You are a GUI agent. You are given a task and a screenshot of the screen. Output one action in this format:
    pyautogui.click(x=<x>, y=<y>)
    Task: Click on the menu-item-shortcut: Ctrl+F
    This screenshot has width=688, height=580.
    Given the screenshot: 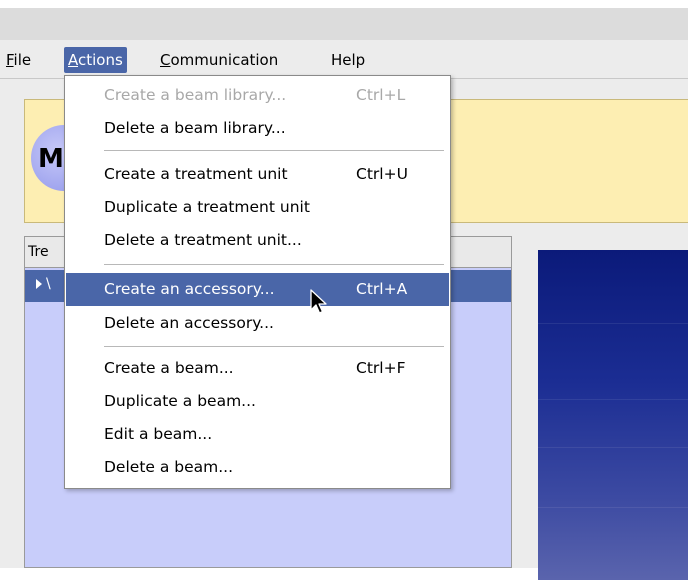 What is the action you would take?
    pyautogui.click(x=381, y=368)
    